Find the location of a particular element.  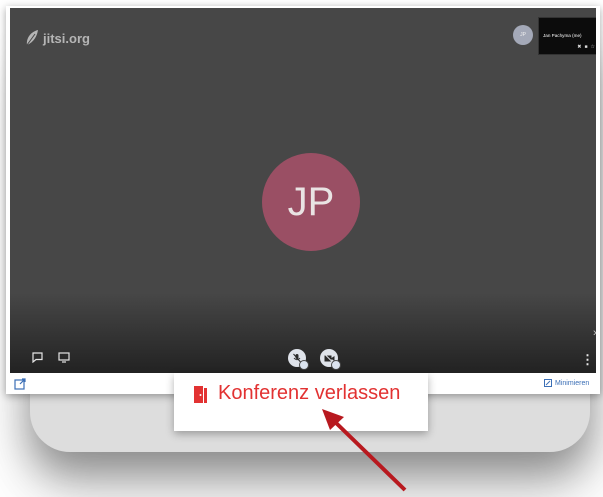

annotation-arrow is located at coordinates (364, 450).